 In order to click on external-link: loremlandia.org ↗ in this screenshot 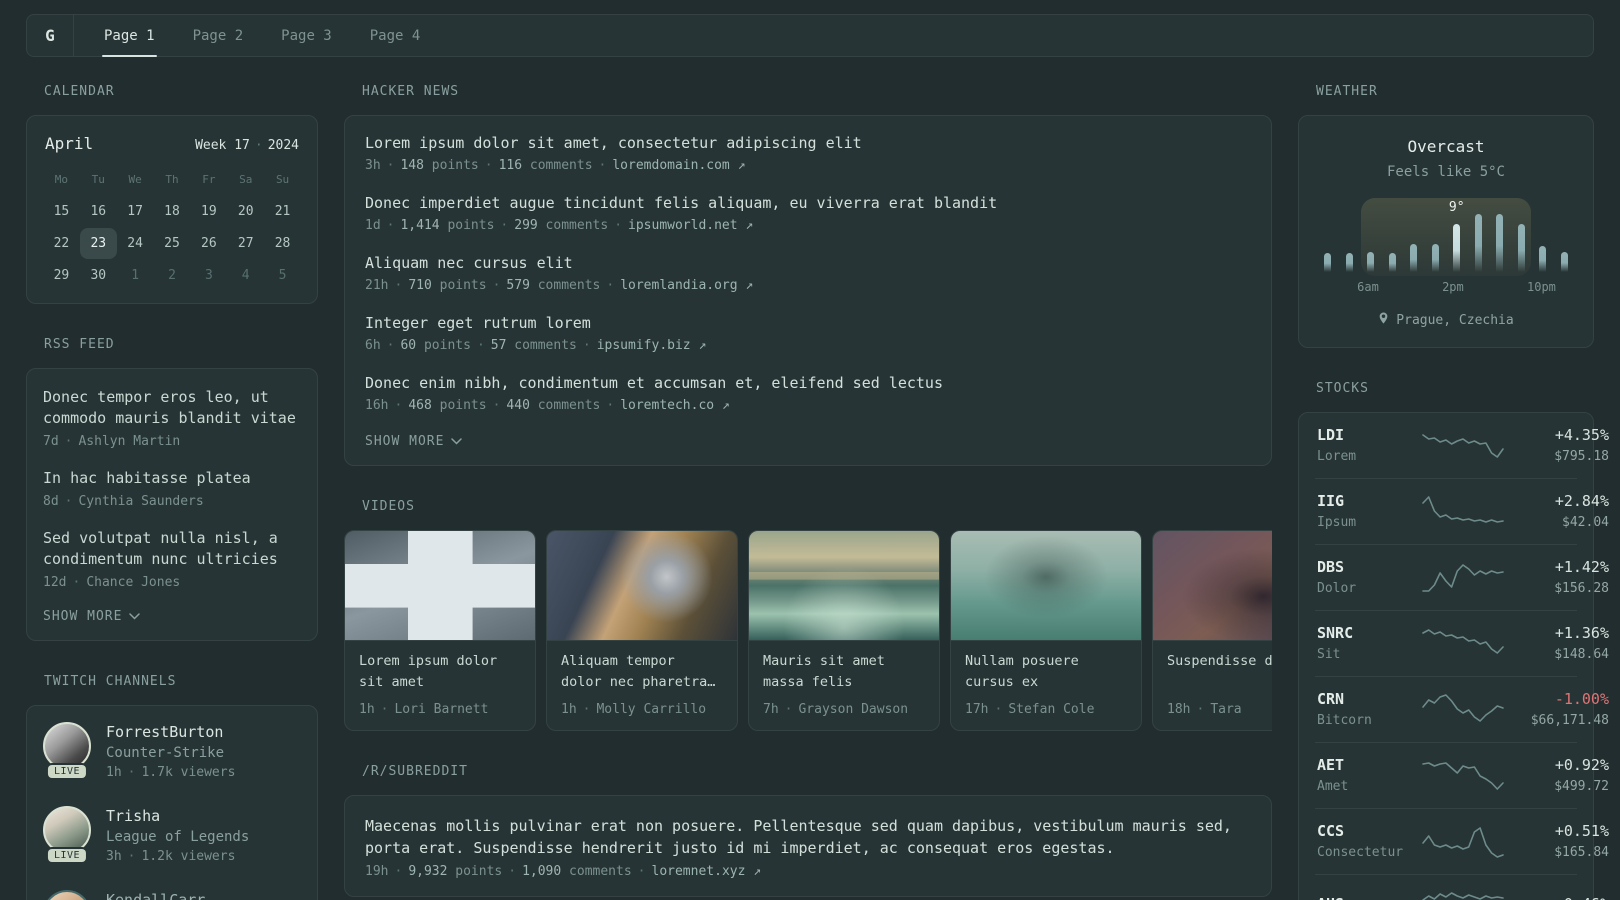, I will do `click(686, 285)`.